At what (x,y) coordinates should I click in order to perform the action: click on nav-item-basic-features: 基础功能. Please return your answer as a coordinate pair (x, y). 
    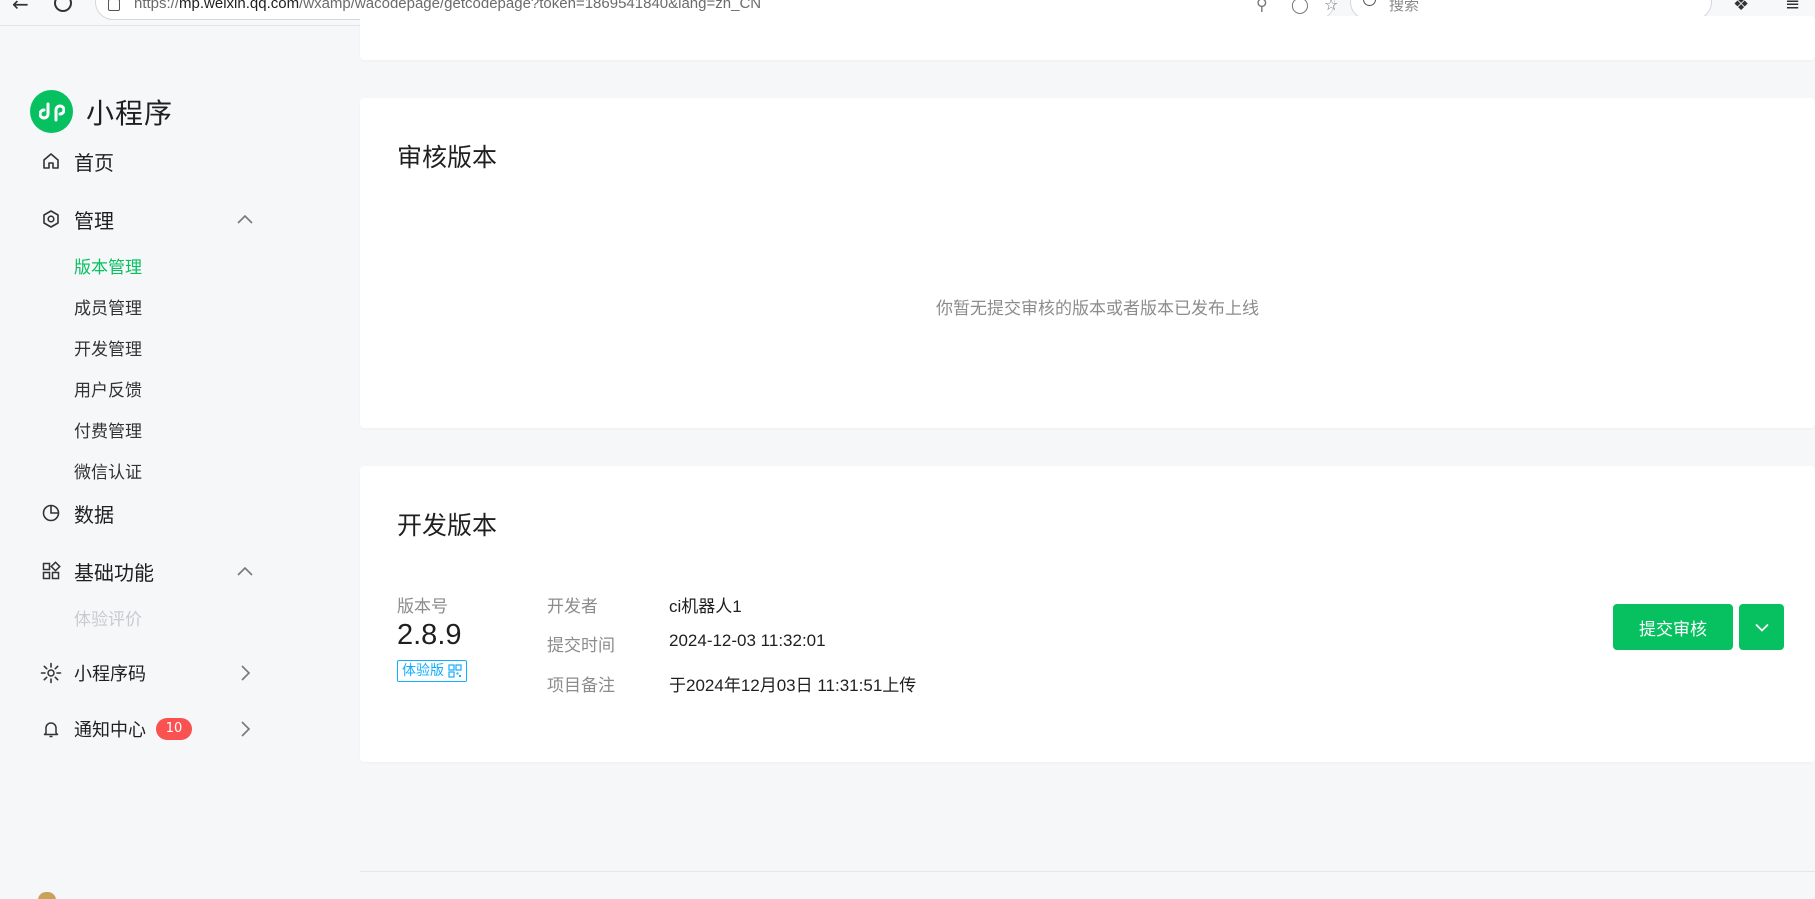
    Looking at the image, I should click on (147, 571).